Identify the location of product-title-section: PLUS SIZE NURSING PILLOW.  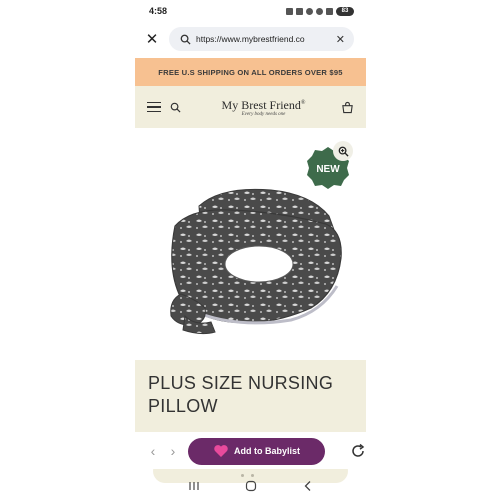
(250, 396).